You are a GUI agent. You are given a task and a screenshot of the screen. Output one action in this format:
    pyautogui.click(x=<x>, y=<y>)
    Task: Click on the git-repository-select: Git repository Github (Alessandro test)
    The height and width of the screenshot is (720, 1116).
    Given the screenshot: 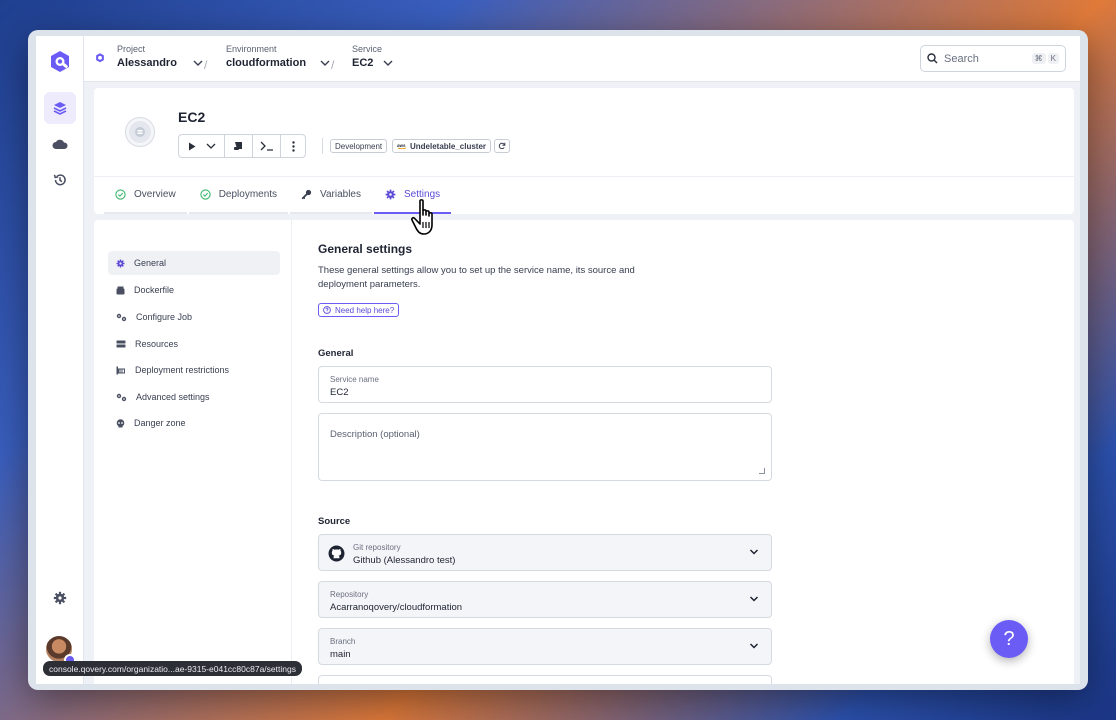 What is the action you would take?
    pyautogui.click(x=545, y=552)
    